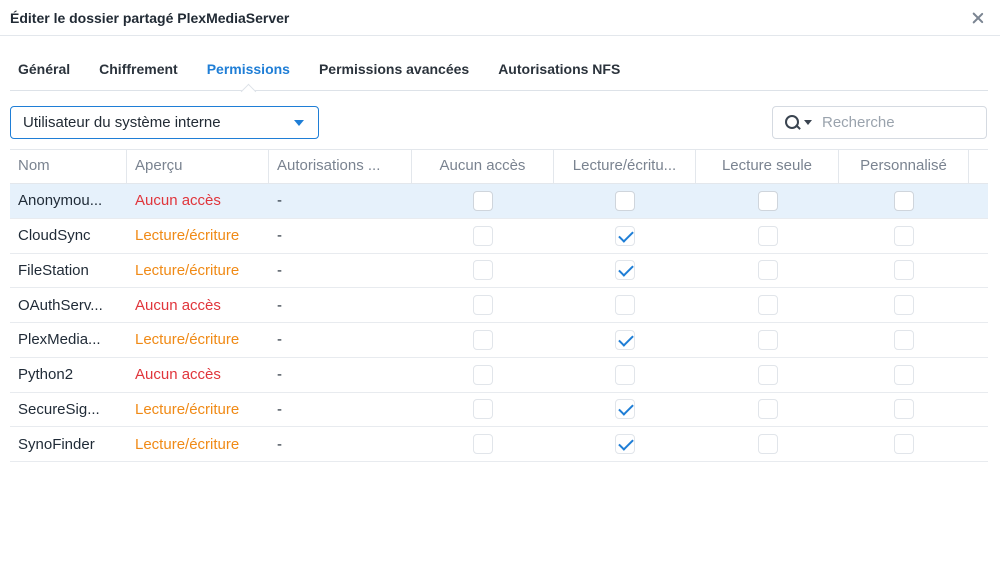  I want to click on cell-name: CloudSync, so click(54, 236).